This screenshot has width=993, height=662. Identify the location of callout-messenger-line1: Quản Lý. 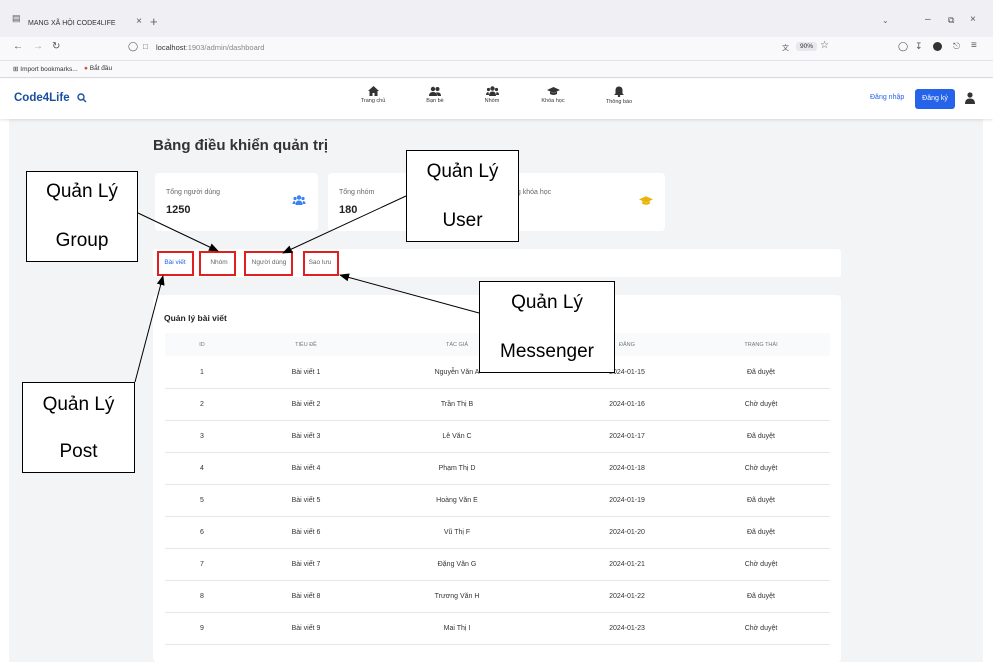
(547, 302).